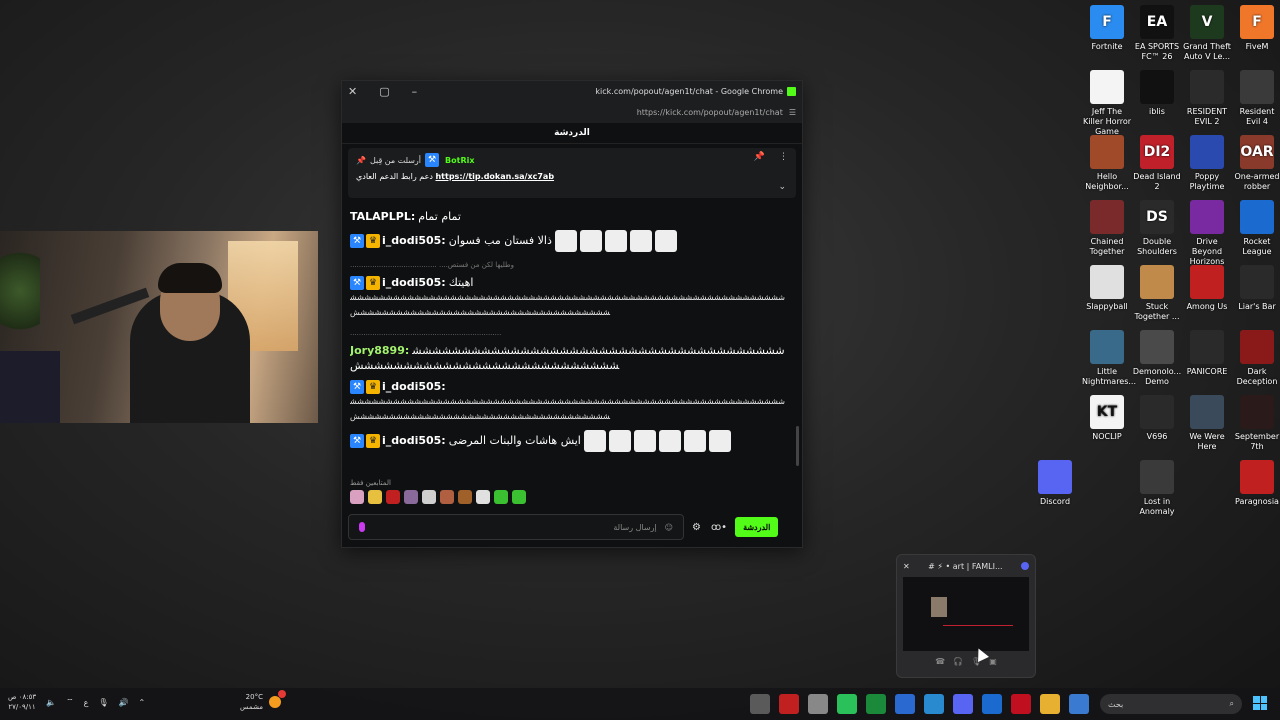 The height and width of the screenshot is (720, 1280). Describe the element at coordinates (615, 241) in the screenshot. I see `chat-emote` at that location.